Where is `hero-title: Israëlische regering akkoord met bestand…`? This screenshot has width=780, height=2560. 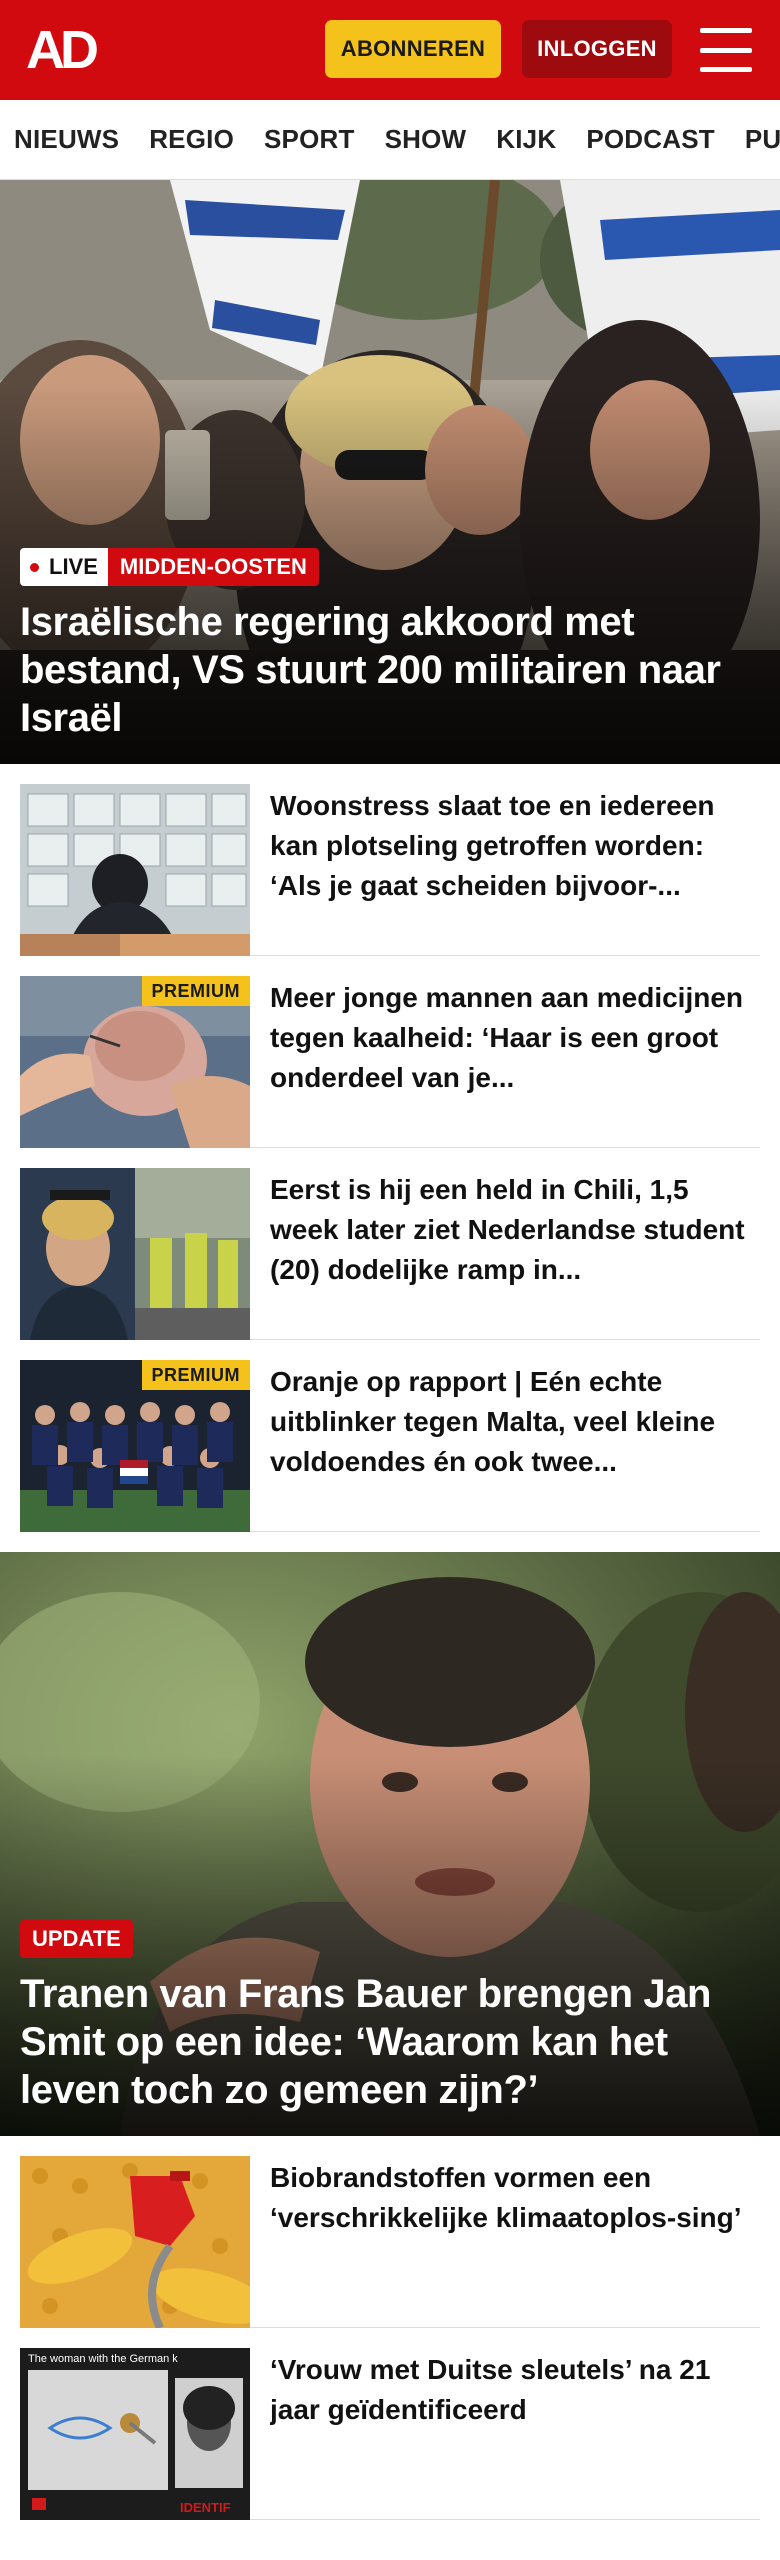
hero-title: Israëlische regering akkoord met bestand… is located at coordinates (390, 670).